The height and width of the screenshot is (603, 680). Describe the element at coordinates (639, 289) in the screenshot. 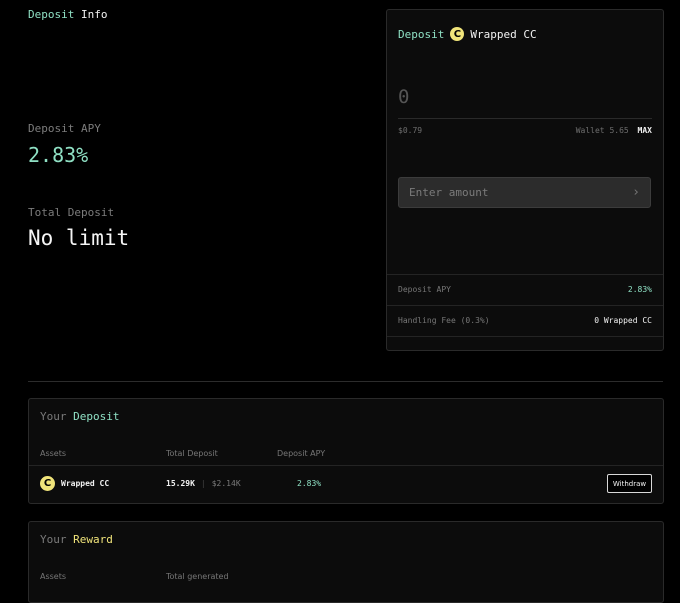

I see `deposit-apy-row-value: 2.83%` at that location.